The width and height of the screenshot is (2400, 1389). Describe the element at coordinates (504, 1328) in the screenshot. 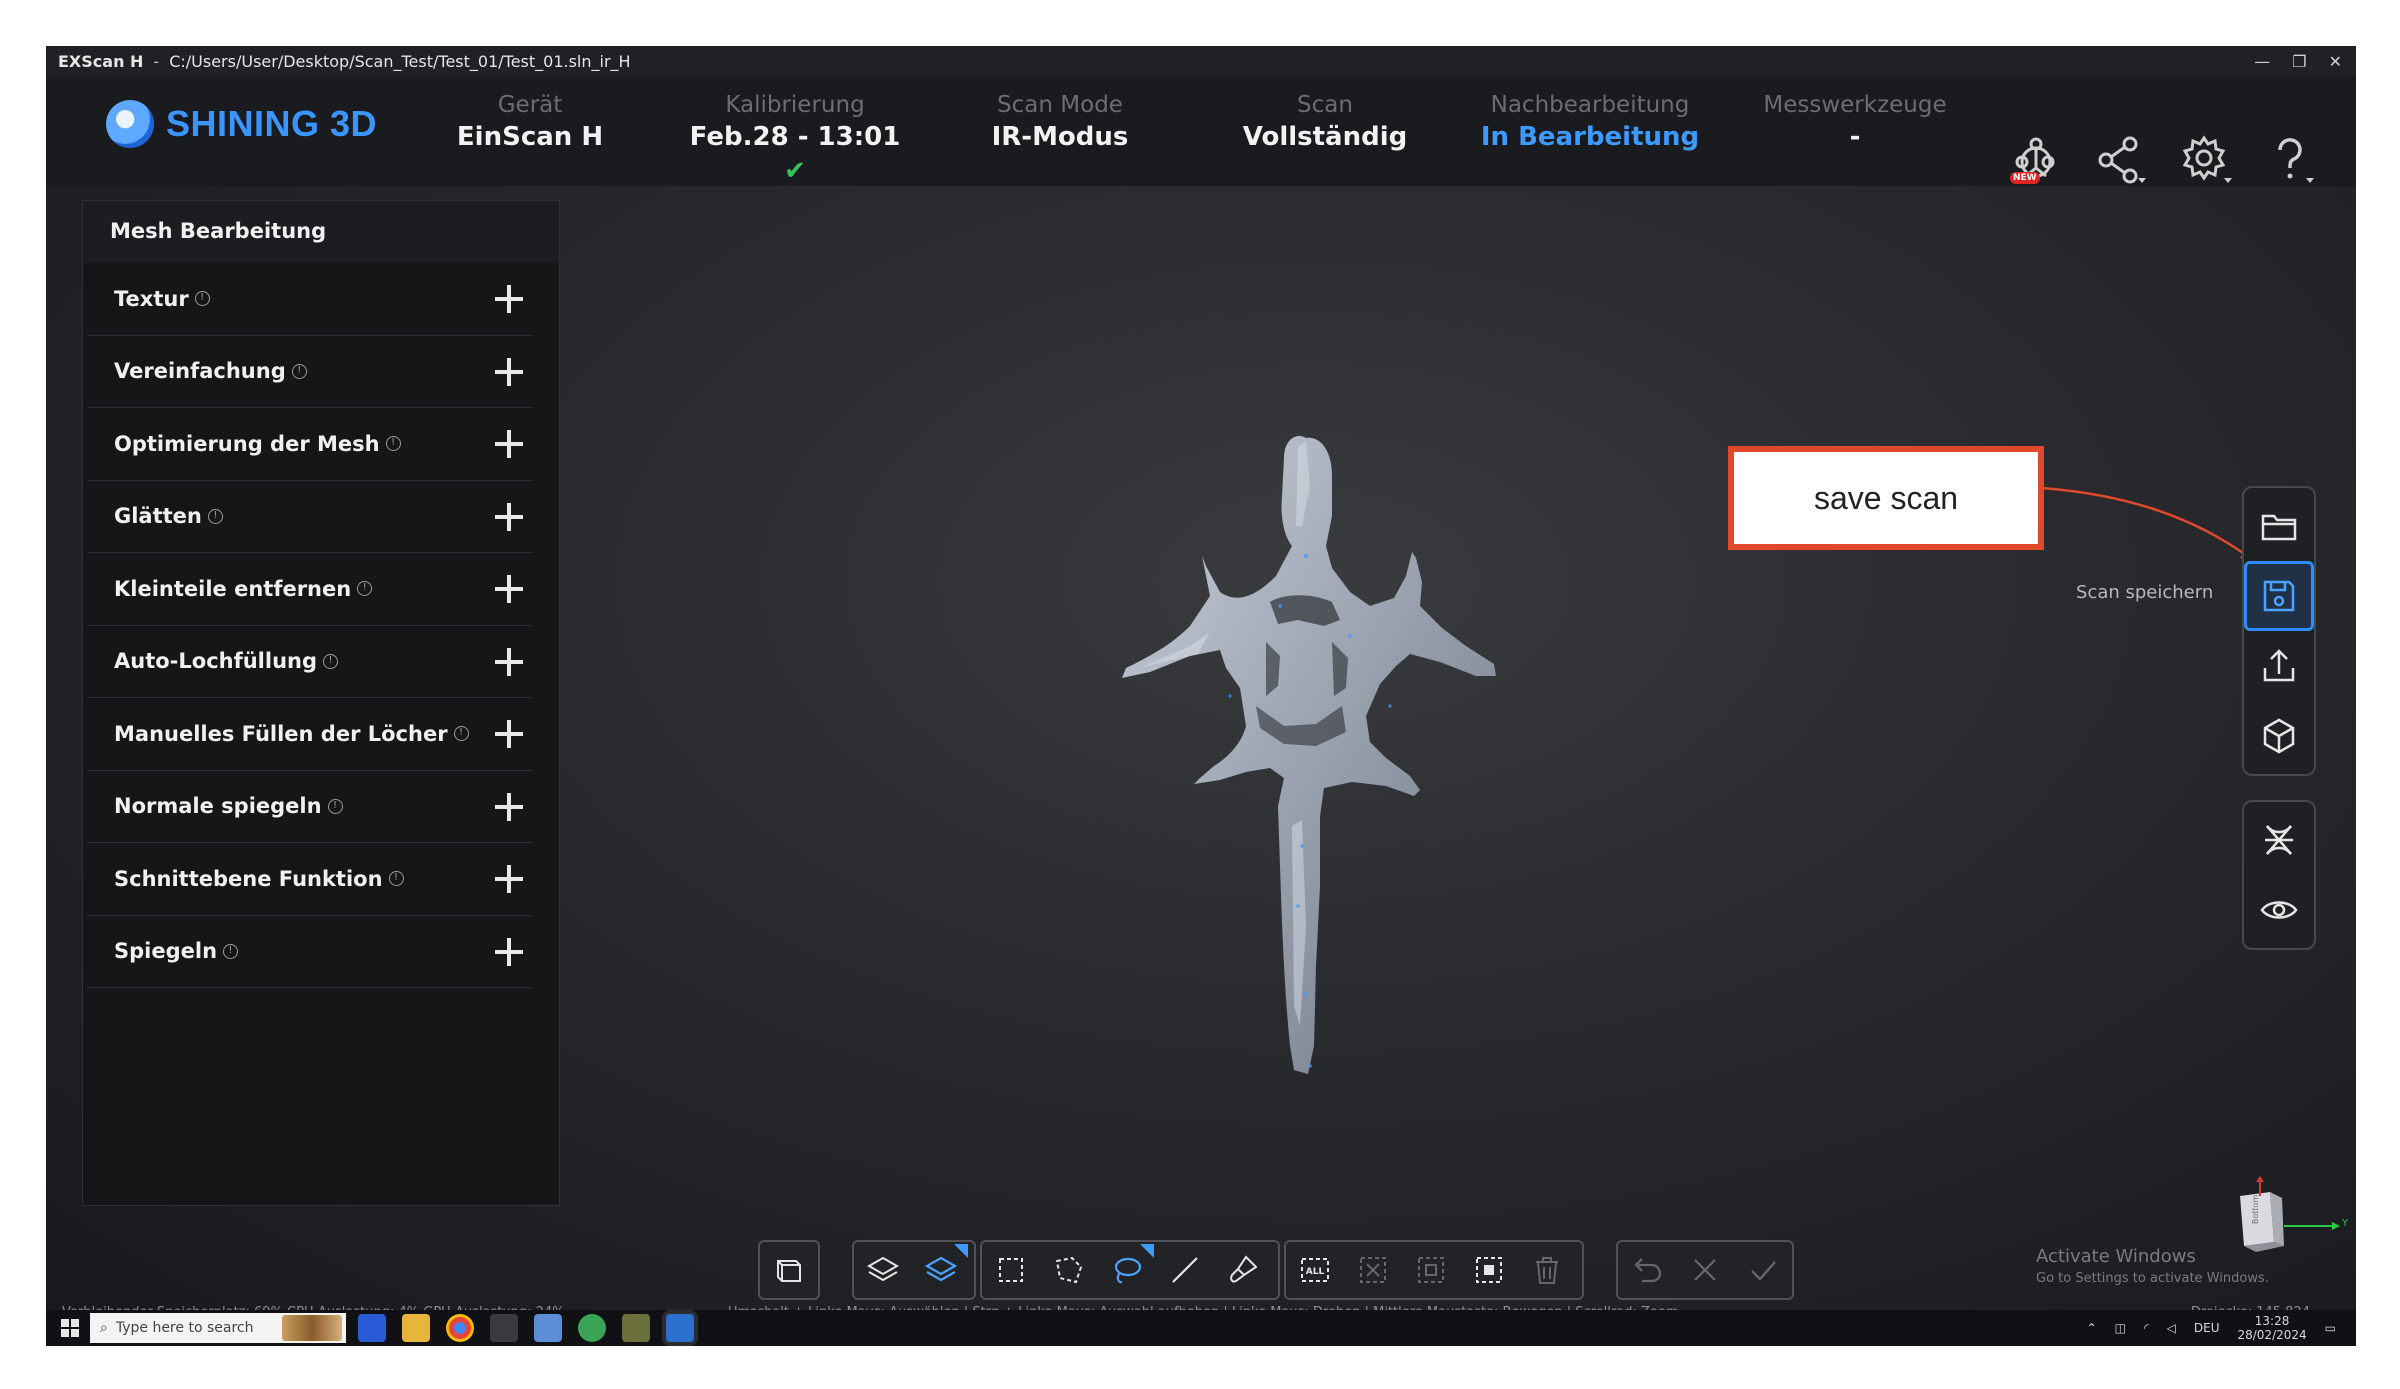

I see `terminal-app-icon` at that location.